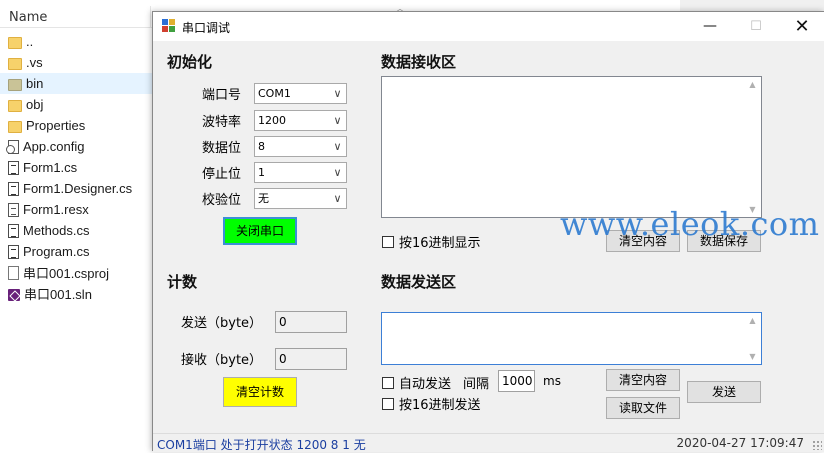 The width and height of the screenshot is (824, 453). I want to click on hex-send-label: 按16进制发送, so click(440, 405).